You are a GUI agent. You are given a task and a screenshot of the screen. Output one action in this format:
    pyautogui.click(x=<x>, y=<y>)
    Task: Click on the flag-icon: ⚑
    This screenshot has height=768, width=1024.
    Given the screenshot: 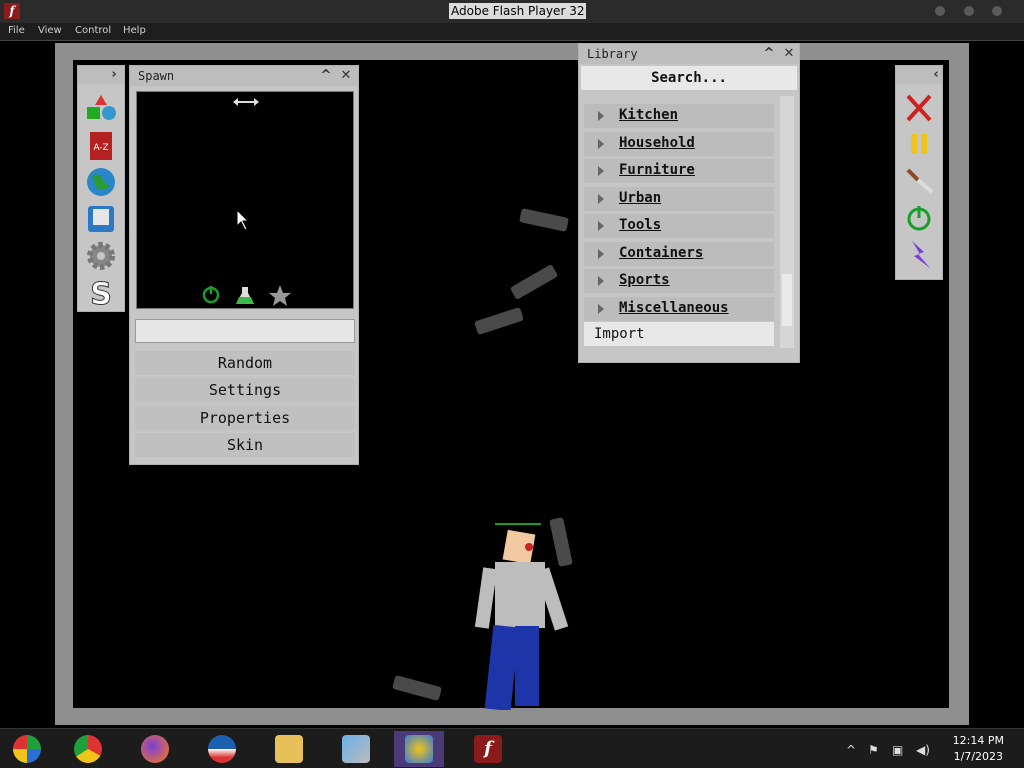 What is the action you would take?
    pyautogui.click(x=873, y=750)
    